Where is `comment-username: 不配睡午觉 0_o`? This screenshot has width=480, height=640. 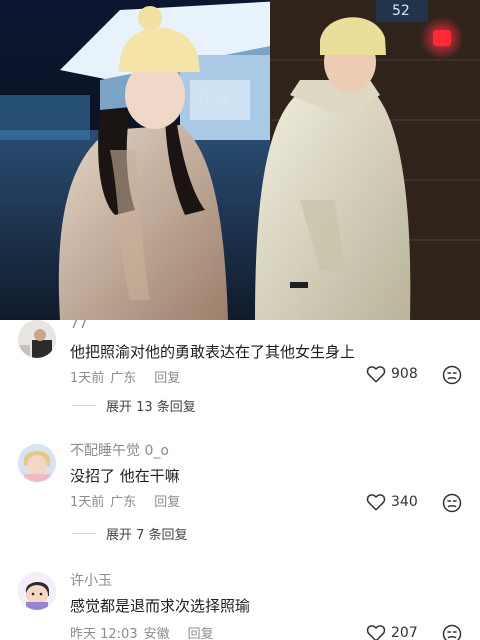 comment-username: 不配睡午觉 0_o is located at coordinates (119, 450).